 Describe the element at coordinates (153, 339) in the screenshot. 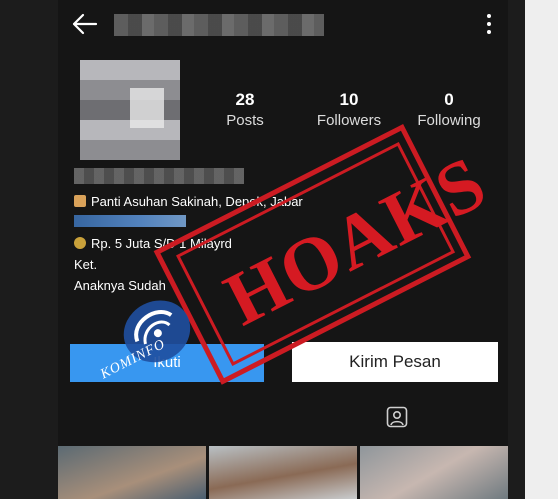

I see `kominfo-logo` at that location.